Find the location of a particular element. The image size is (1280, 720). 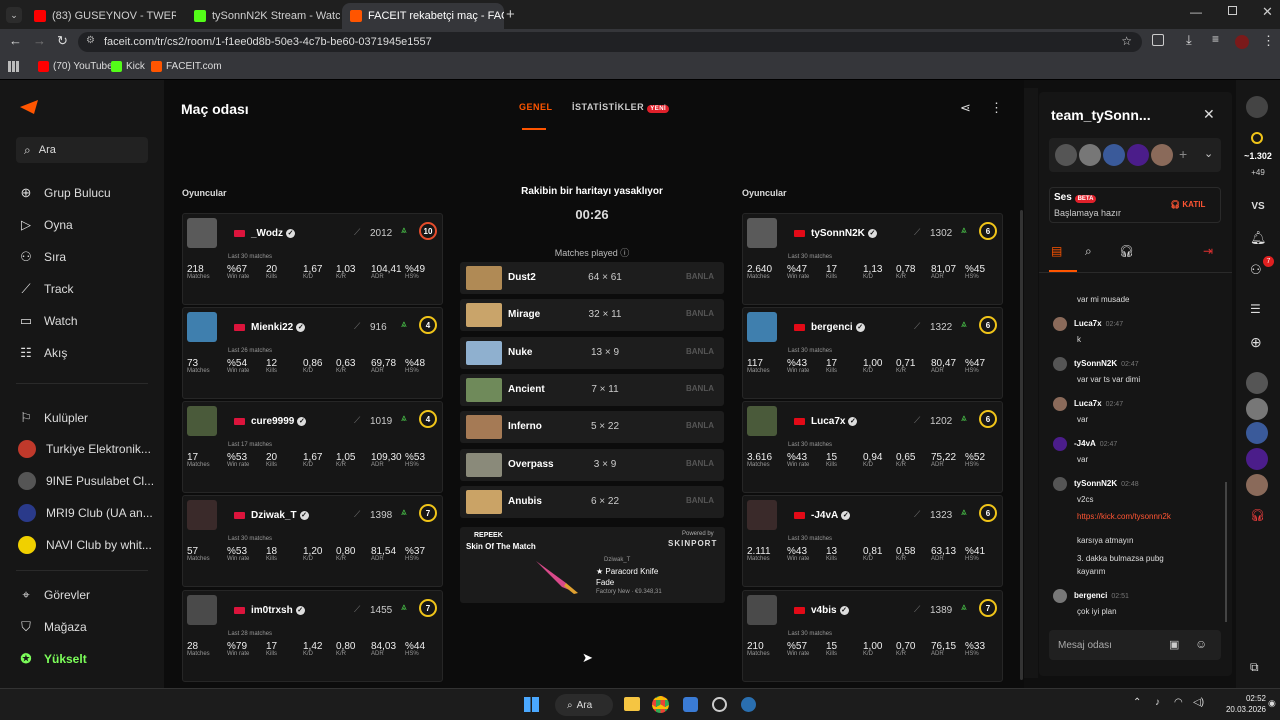

nav-play: ▷ Oyna is located at coordinates (87, 225).